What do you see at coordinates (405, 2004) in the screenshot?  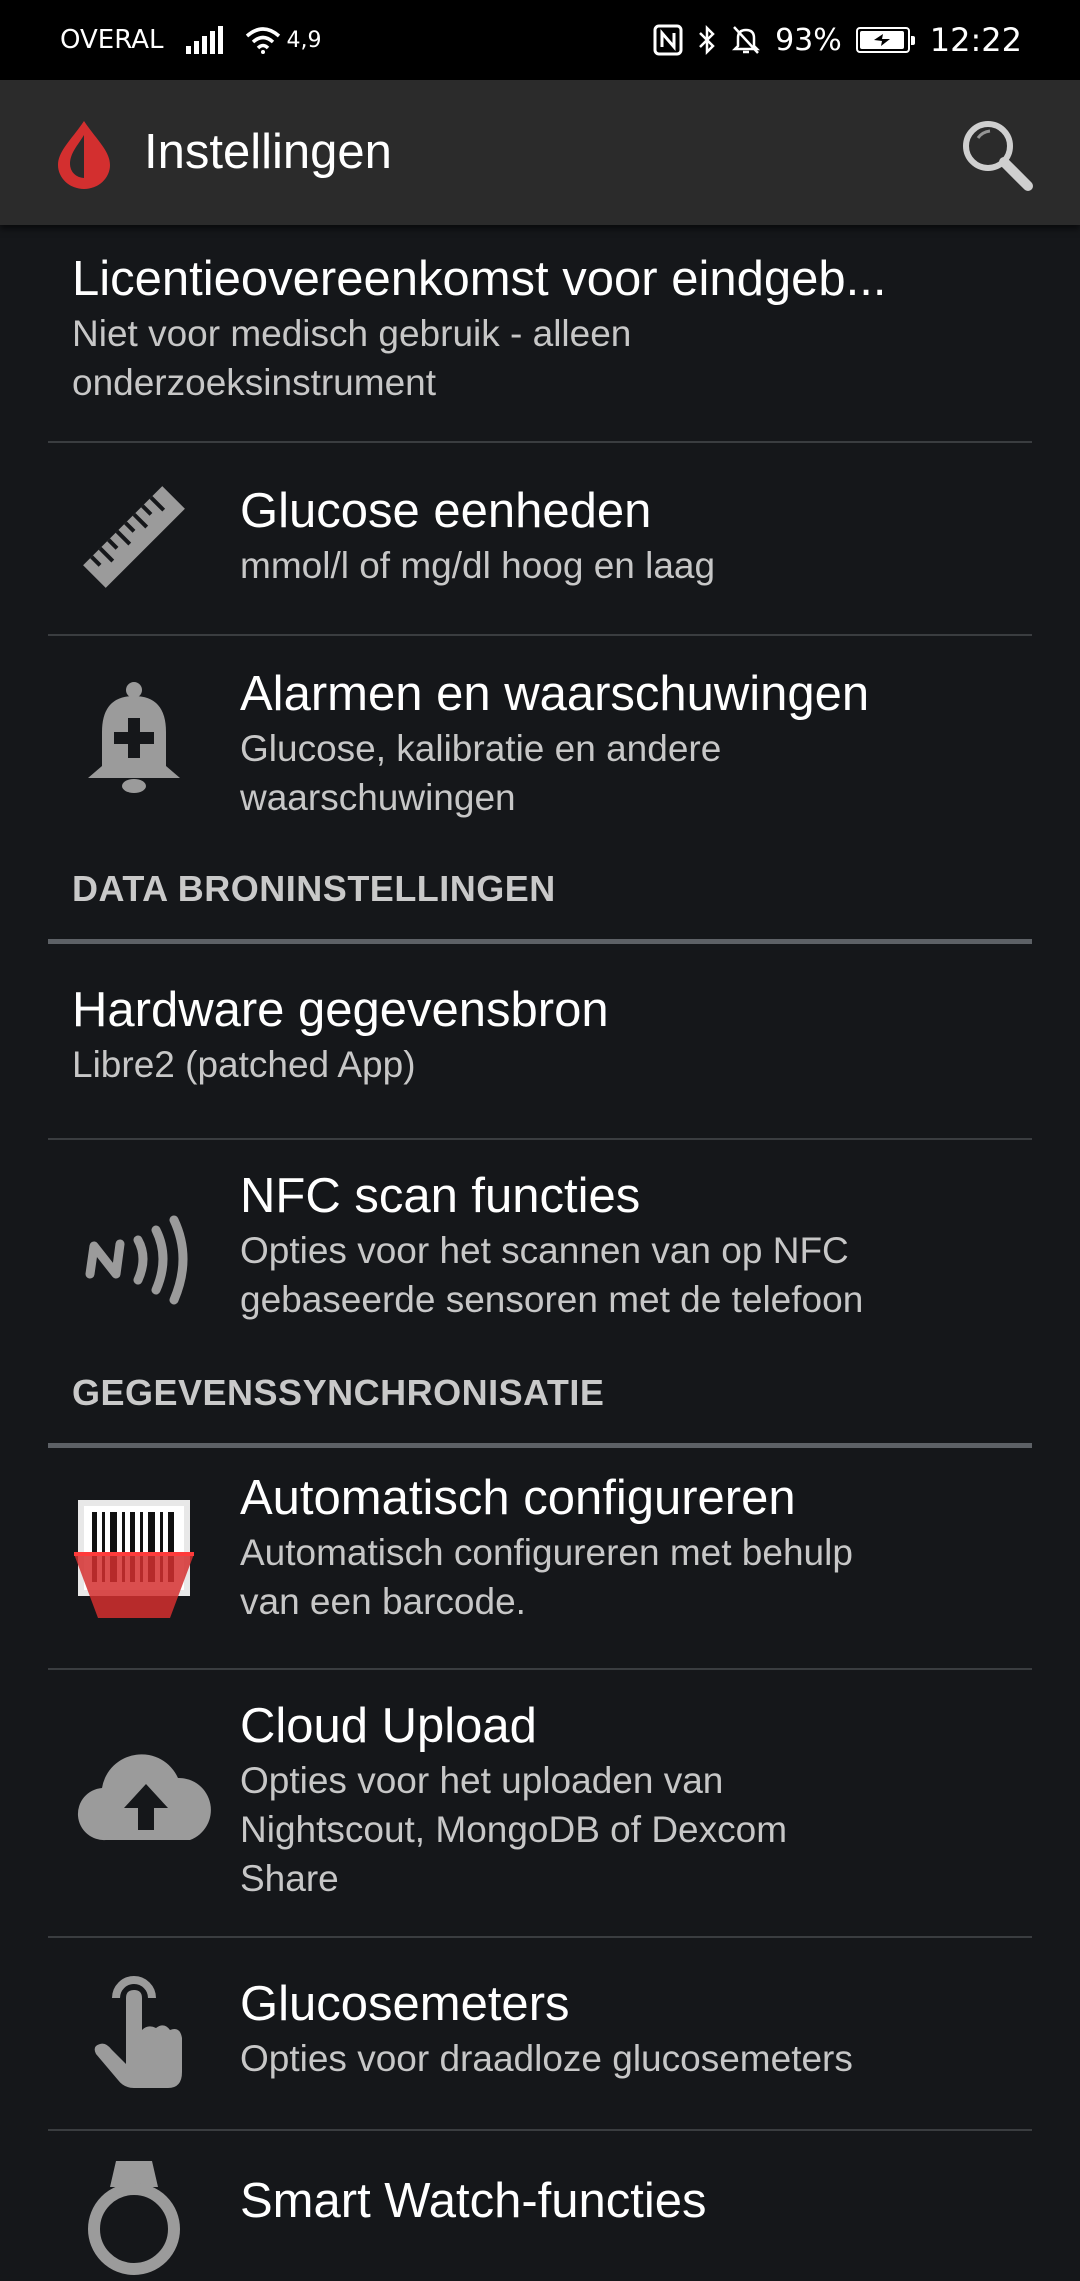 I see `preference-title: Glucosemeters` at bounding box center [405, 2004].